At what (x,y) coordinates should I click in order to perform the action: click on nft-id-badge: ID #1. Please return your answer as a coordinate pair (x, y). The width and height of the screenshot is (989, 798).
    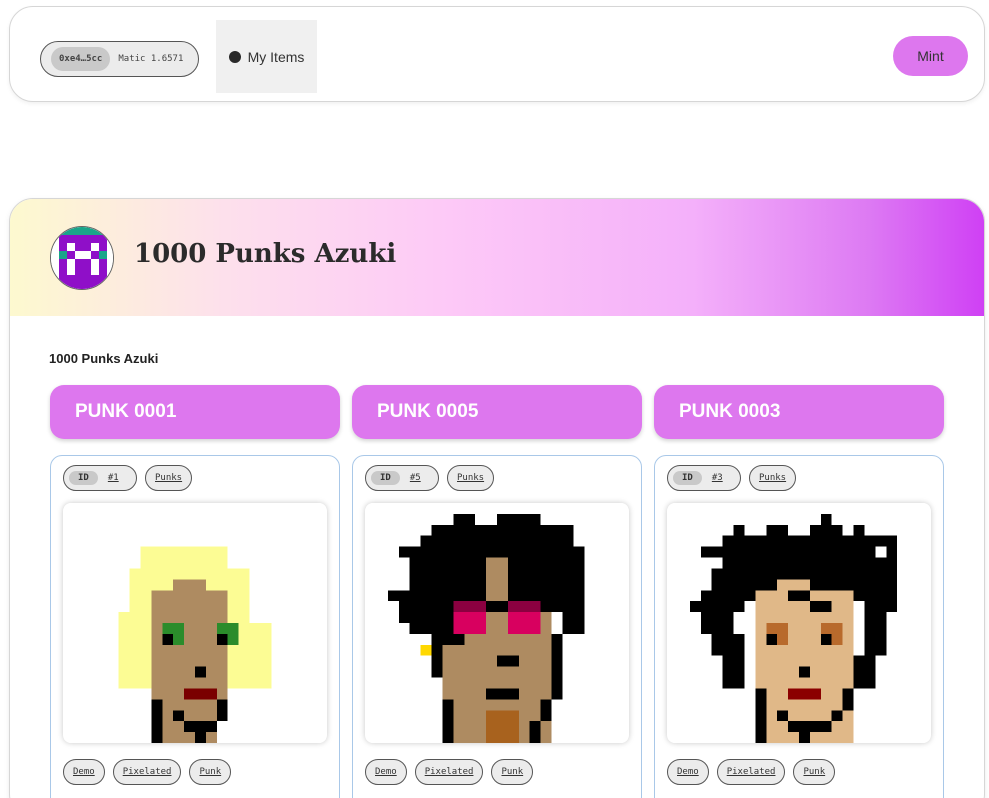
    Looking at the image, I should click on (100, 478).